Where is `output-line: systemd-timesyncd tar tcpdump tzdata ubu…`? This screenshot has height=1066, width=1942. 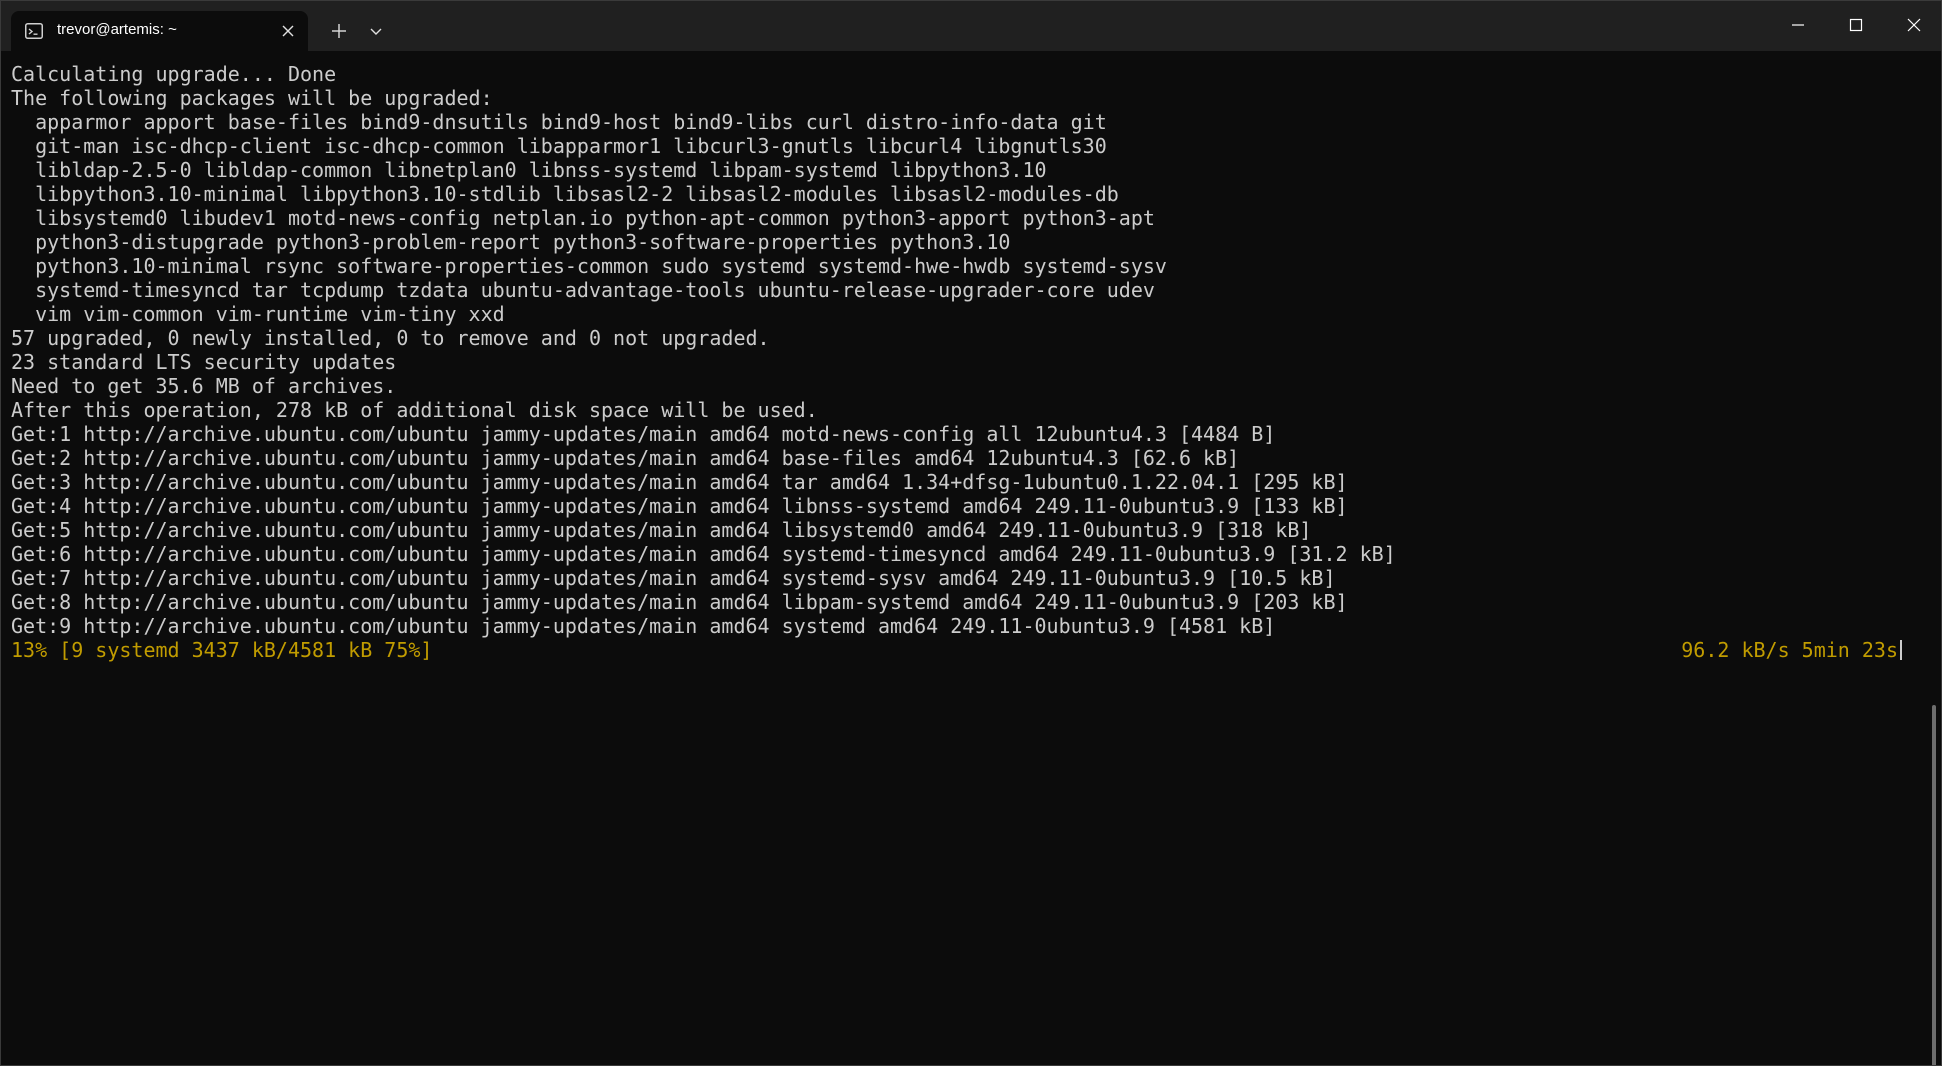
output-line: systemd-timesyncd tar tcpdump tzdata ubu… is located at coordinates (583, 290).